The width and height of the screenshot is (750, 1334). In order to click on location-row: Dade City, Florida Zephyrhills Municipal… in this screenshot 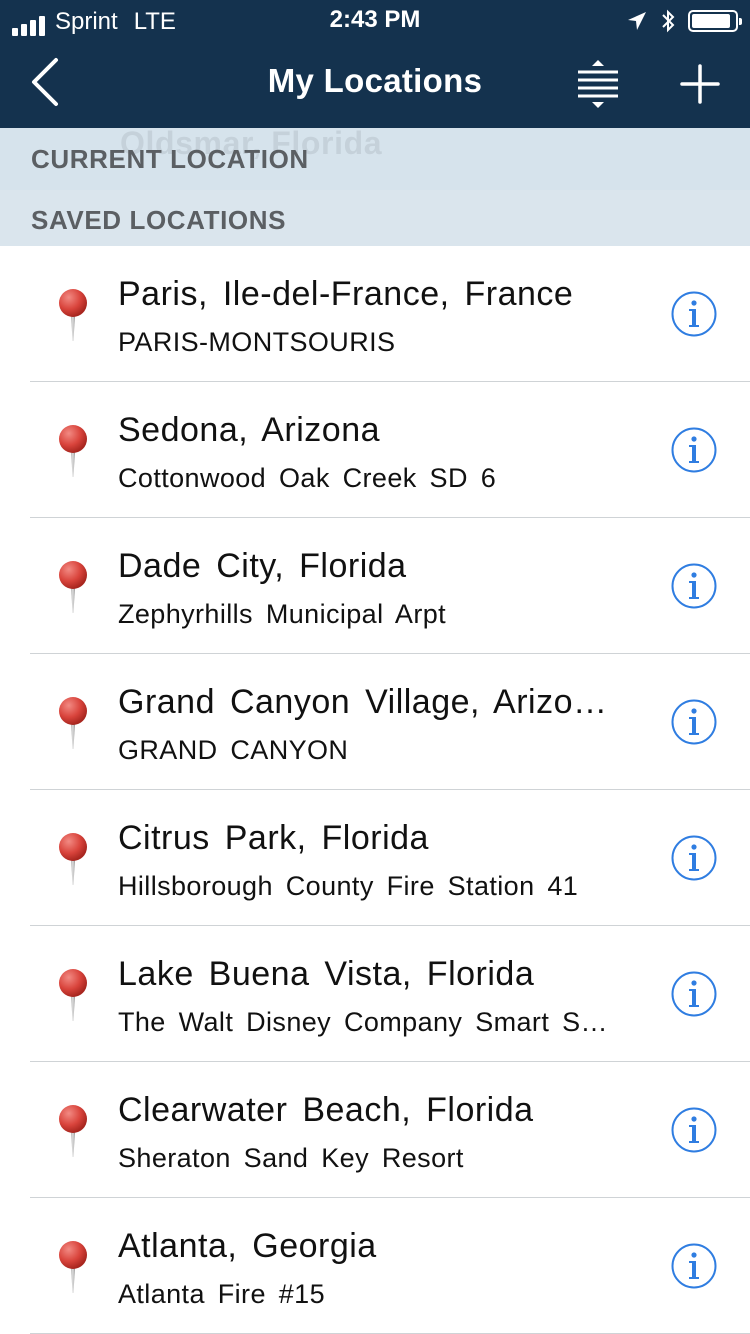, I will do `click(375, 586)`.